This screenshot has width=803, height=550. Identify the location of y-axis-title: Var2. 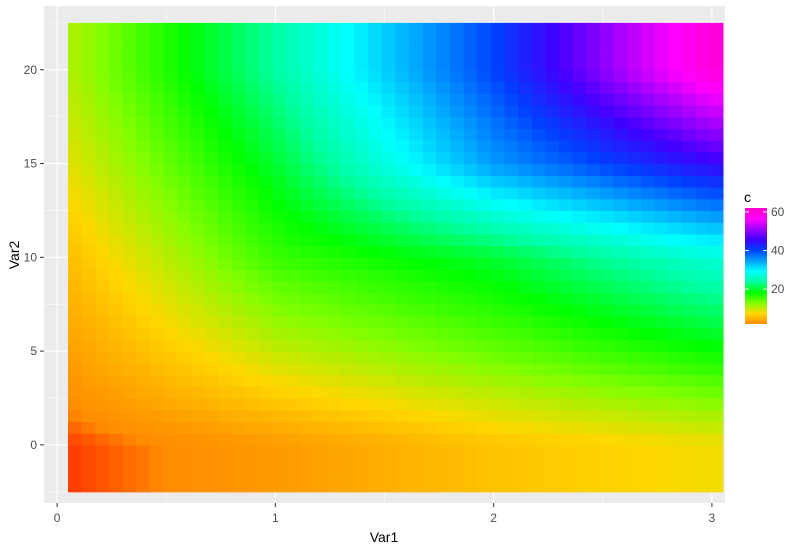
(14, 255).